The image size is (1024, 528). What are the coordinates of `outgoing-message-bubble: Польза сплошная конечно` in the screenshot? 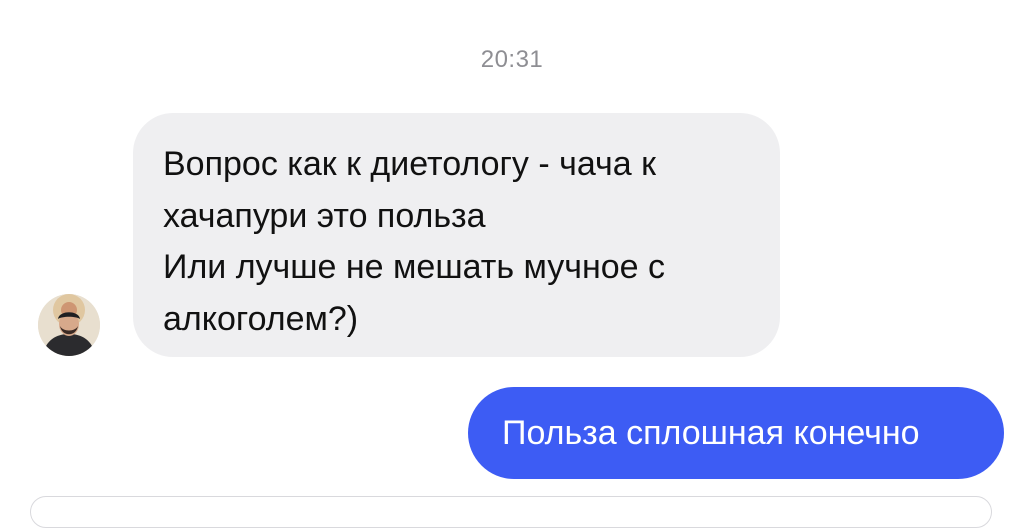 It's located at (736, 433).